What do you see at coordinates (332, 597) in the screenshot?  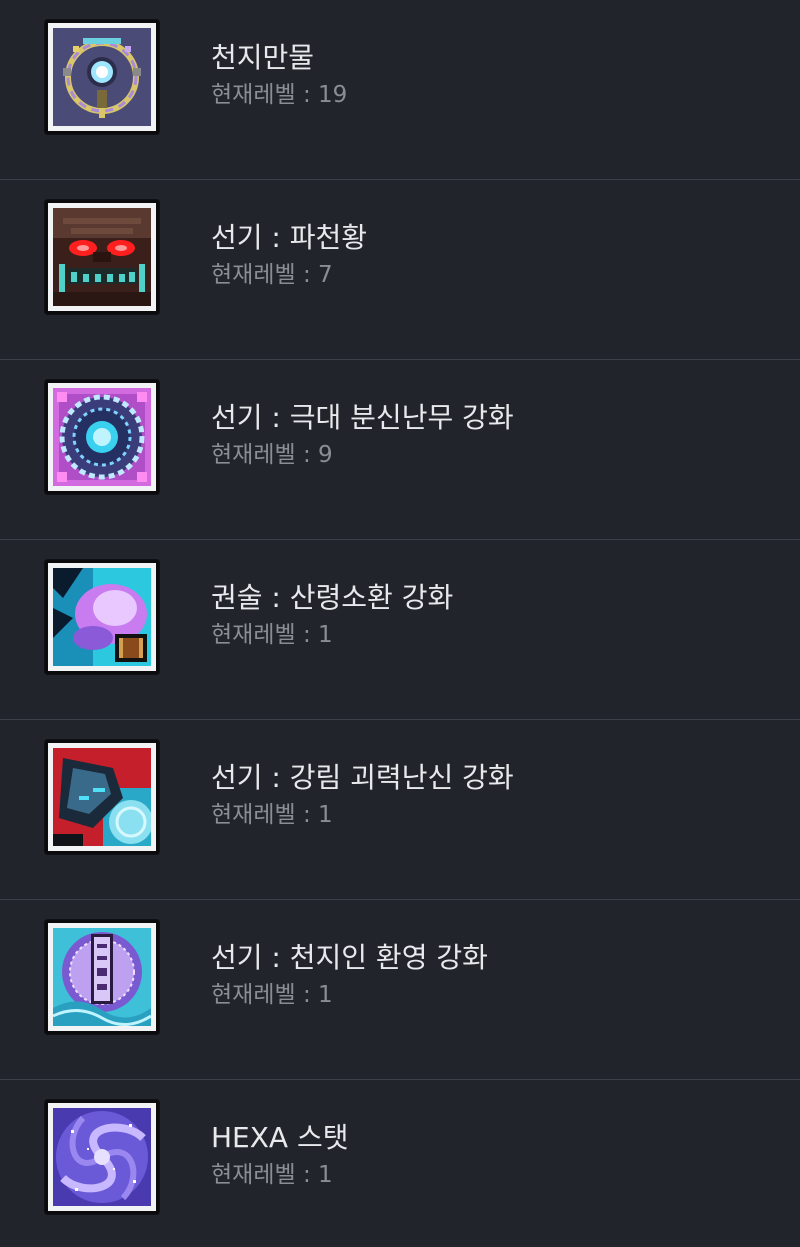 I see `skill-name: 권술 : 산령소환 강화` at bounding box center [332, 597].